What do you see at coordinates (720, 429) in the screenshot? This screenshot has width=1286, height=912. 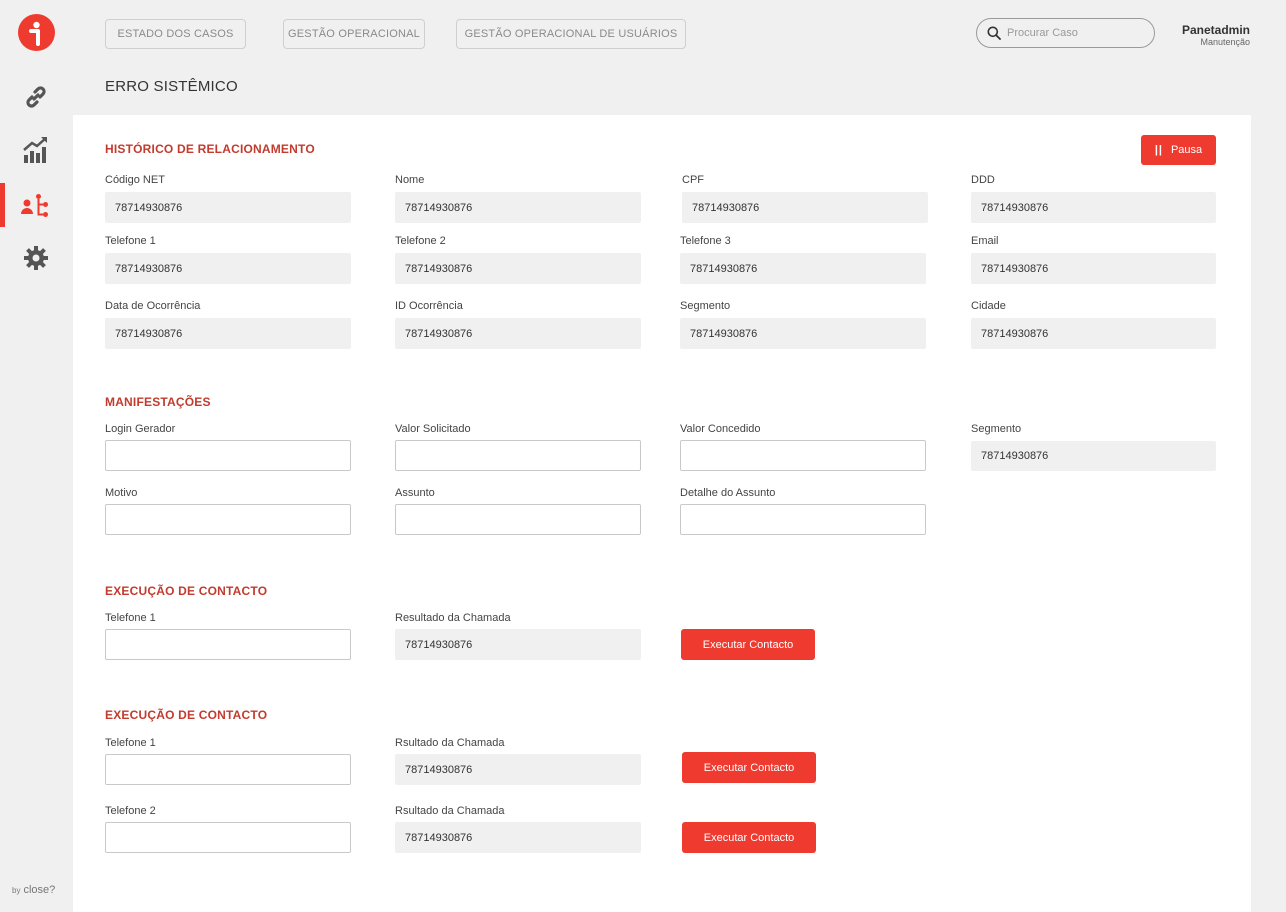 I see `label-valor-concedido: Valor Concedido` at bounding box center [720, 429].